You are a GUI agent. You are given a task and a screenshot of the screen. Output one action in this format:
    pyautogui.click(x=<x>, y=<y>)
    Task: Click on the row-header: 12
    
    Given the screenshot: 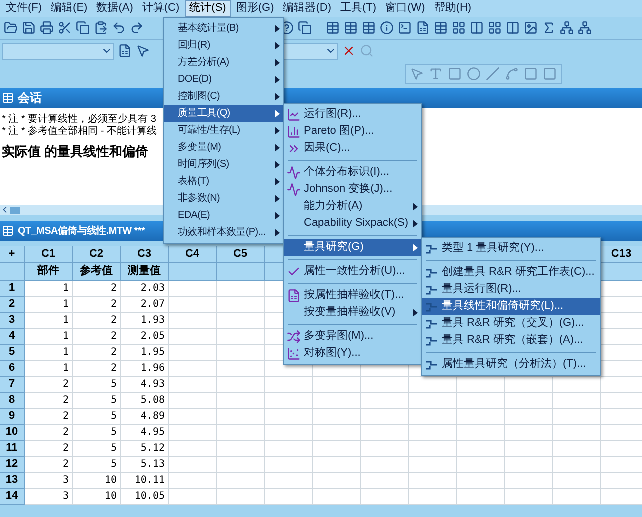 What is the action you would take?
    pyautogui.click(x=12, y=465)
    